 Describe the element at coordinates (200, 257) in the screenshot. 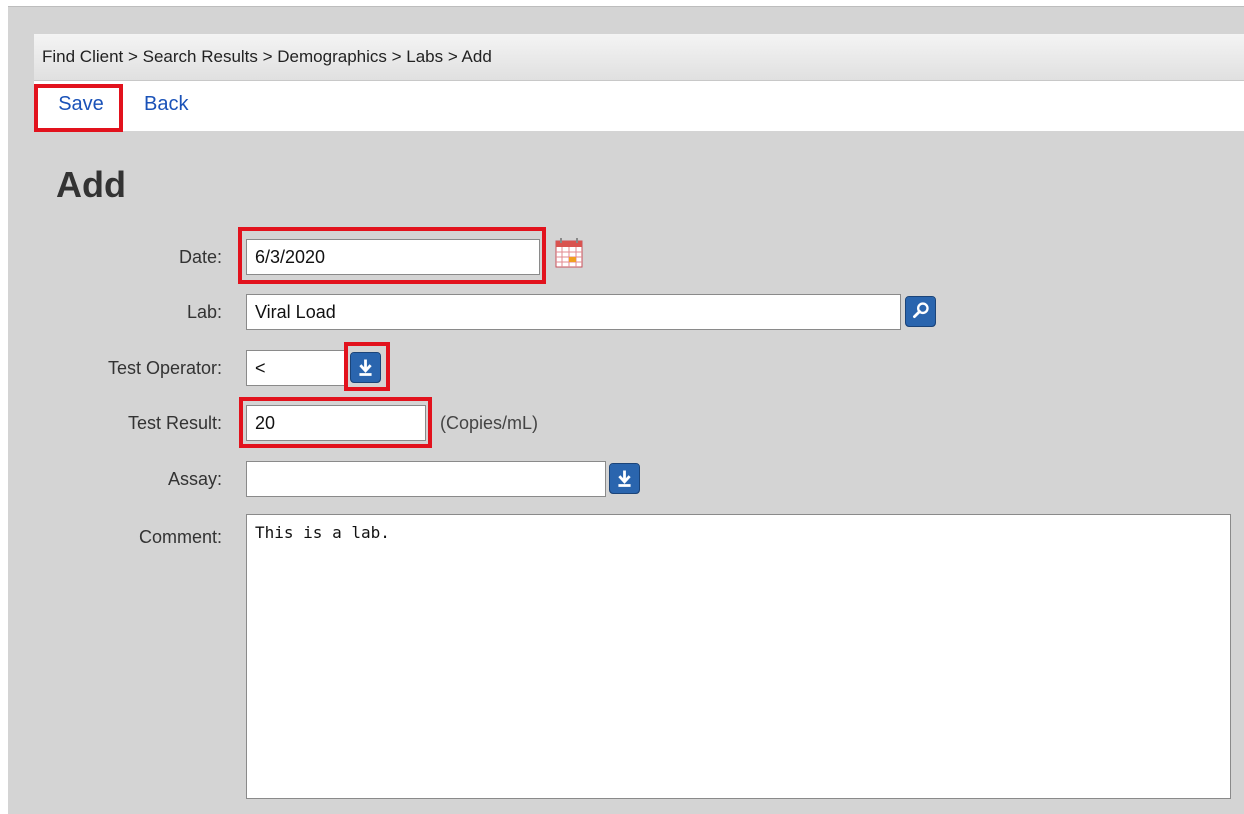

I see `date-label: Date:` at that location.